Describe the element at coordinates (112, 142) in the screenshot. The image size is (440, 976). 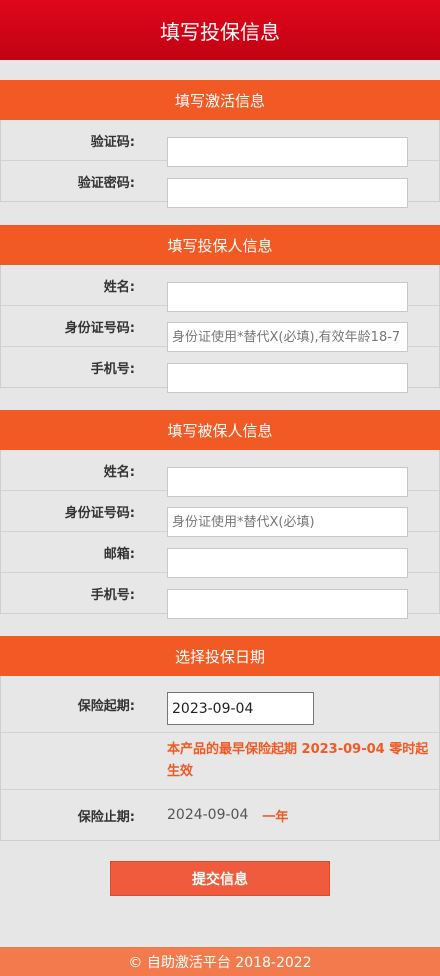
I see `verification-code-label: 验证码:` at that location.